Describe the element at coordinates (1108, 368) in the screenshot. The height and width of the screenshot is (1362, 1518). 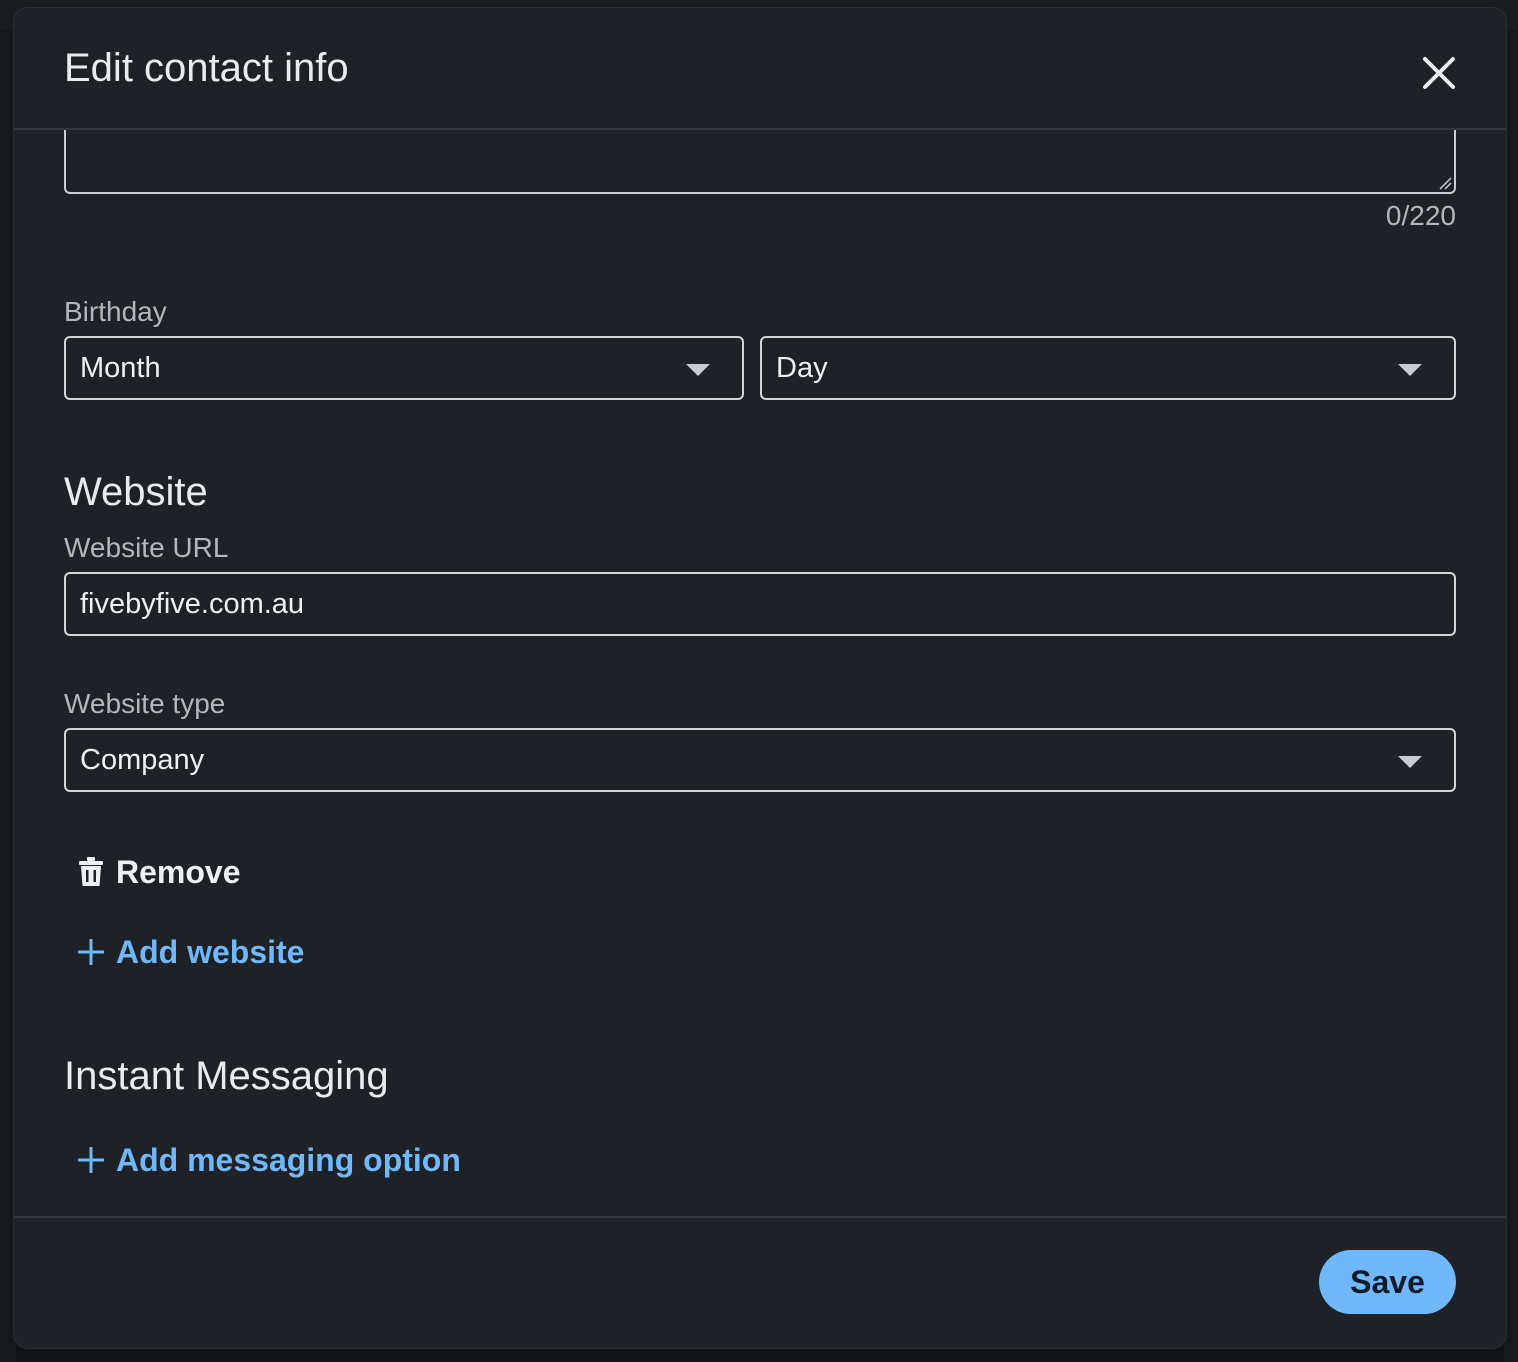
I see `birthday-day-select: Day` at that location.